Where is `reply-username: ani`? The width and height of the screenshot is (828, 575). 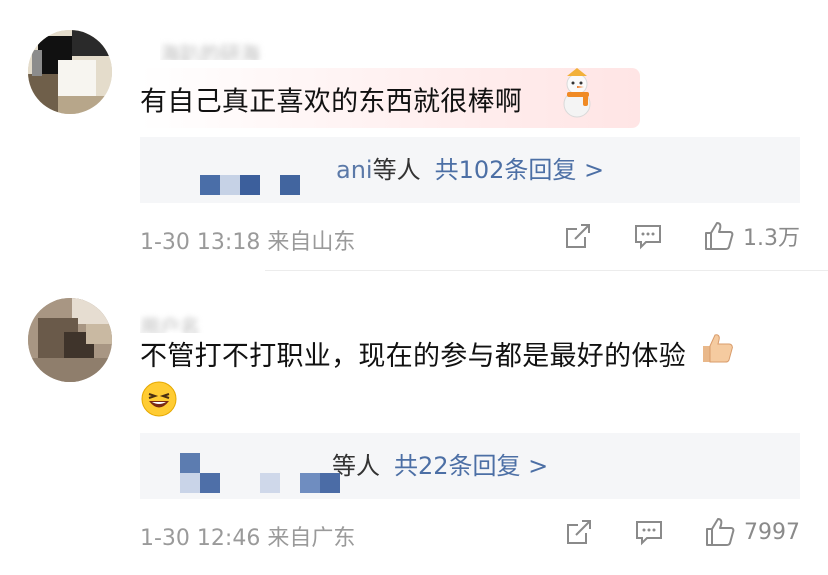
reply-username: ani is located at coordinates (354, 170).